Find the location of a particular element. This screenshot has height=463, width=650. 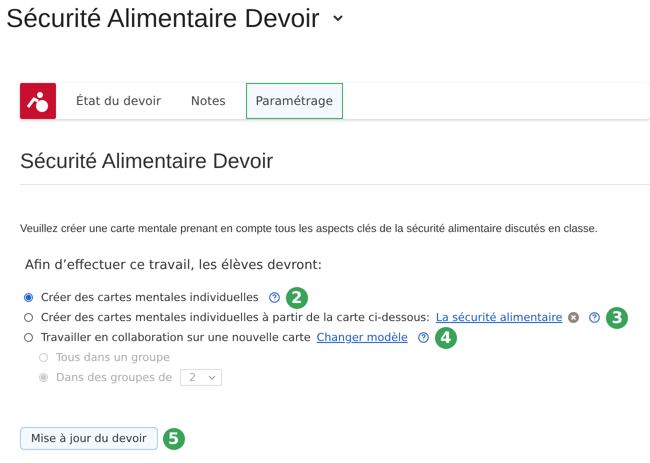

section-heading: Sécurité Alimentaire Devoir is located at coordinates (147, 162).